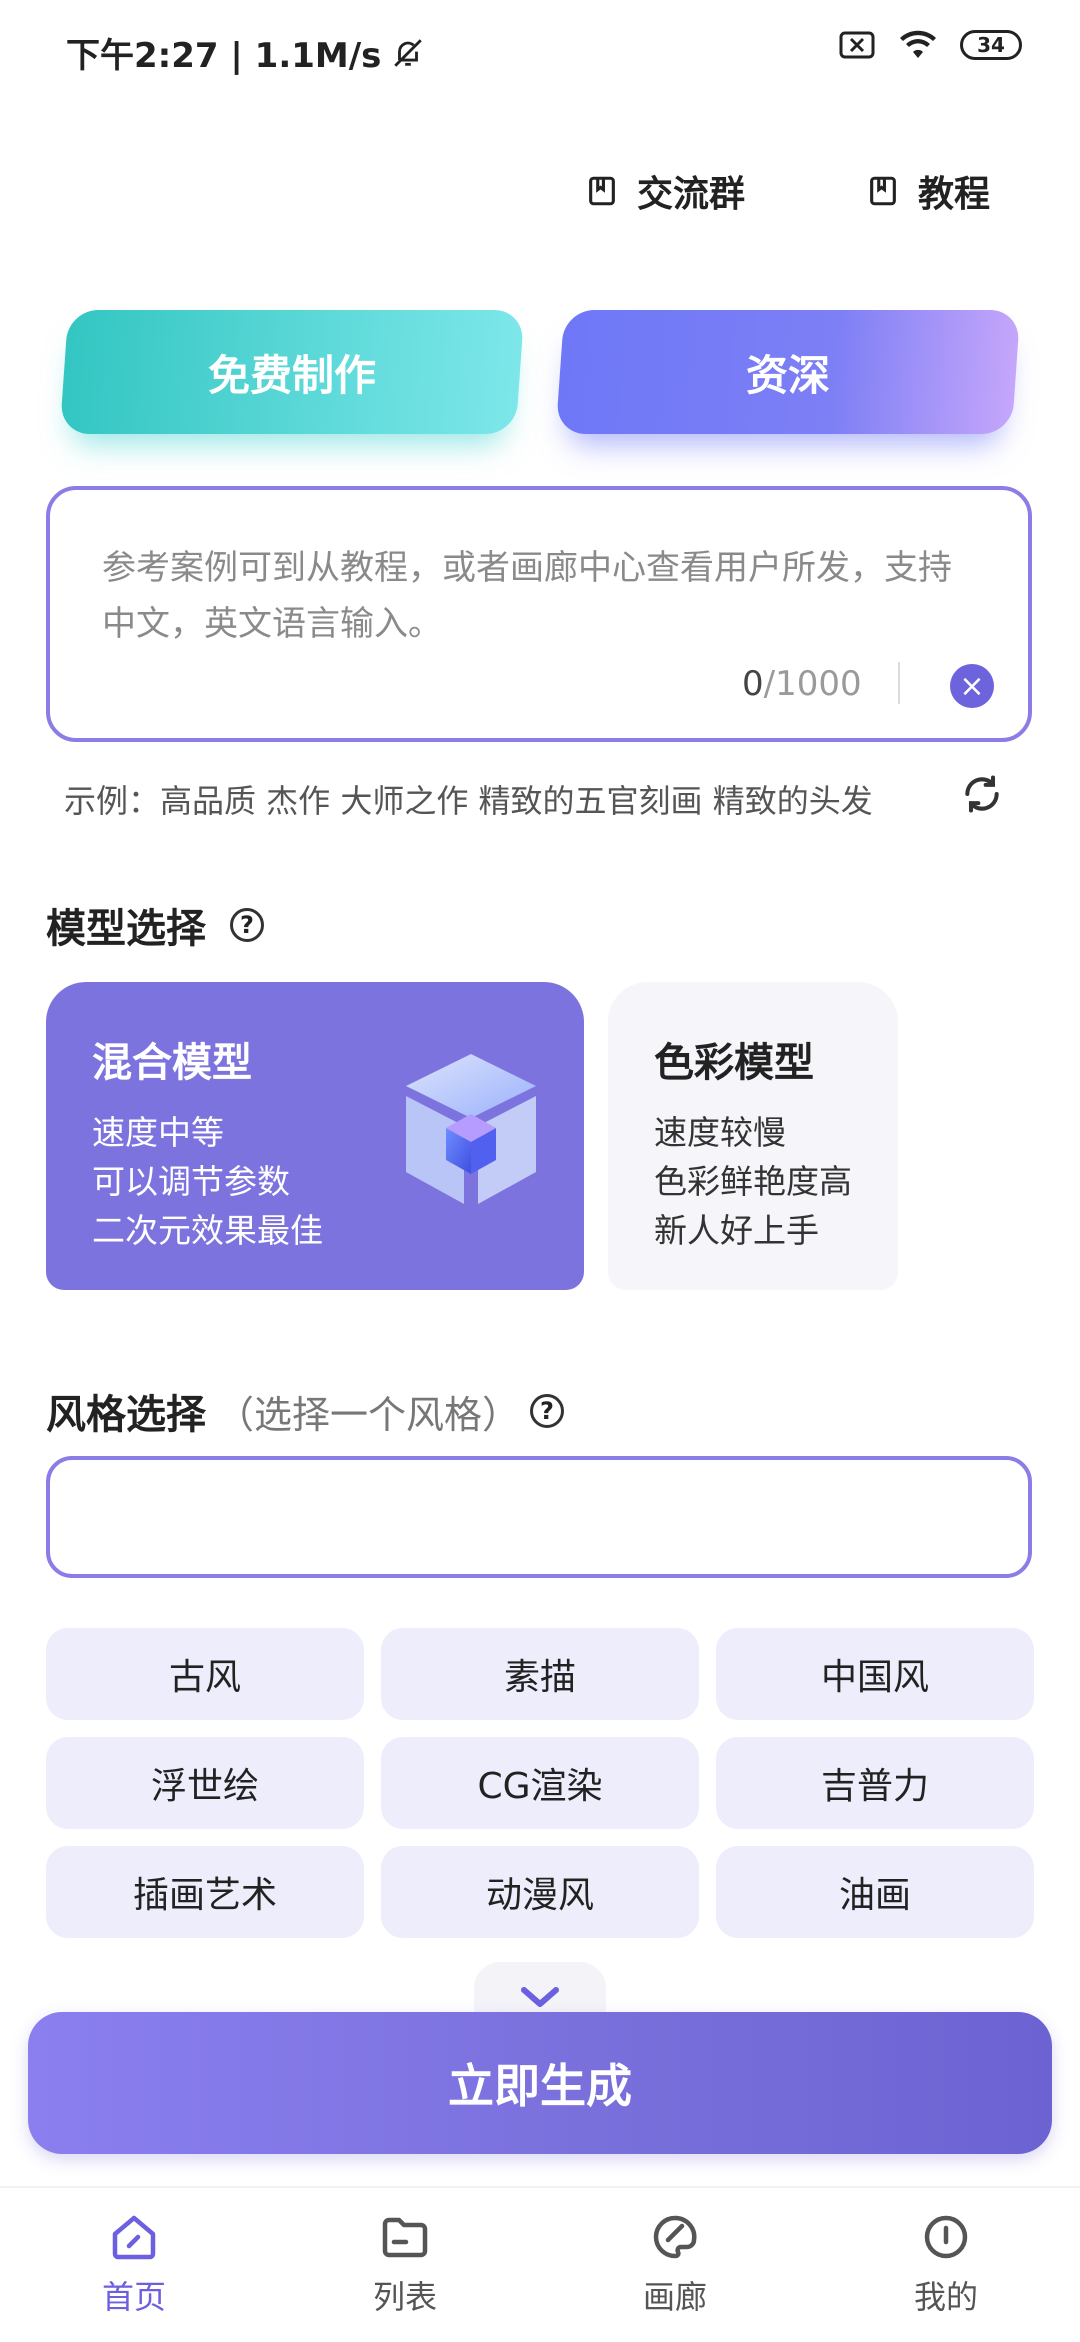 This screenshot has height=2342, width=1080. Describe the element at coordinates (291, 375) in the screenshot. I see `free-mode-label: 免费制作` at that location.